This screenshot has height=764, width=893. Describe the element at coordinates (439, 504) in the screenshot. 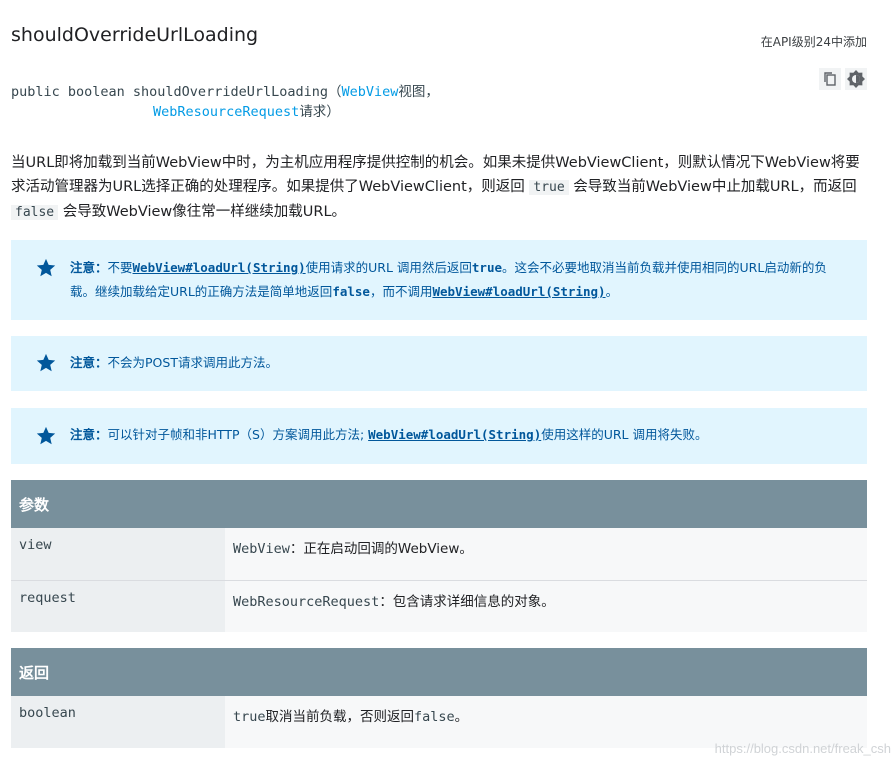

I see `parameters-header: 参数` at that location.